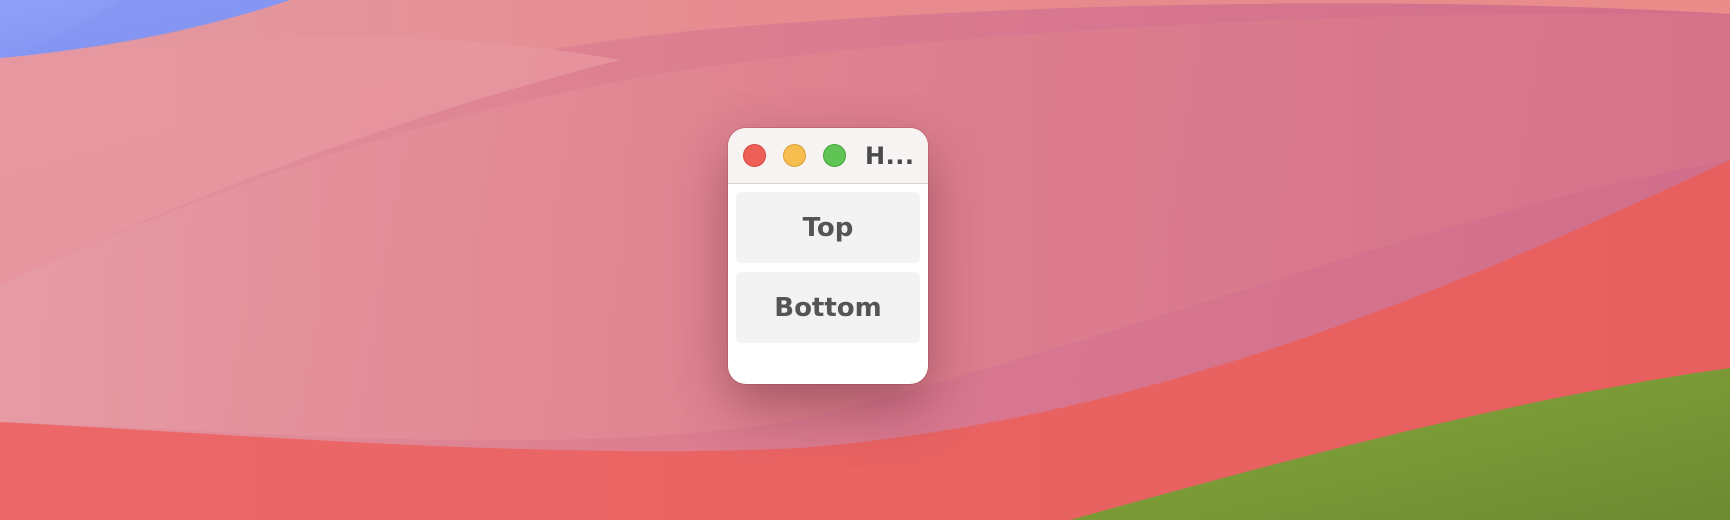  Describe the element at coordinates (834, 155) in the screenshot. I see `zoom-window-button` at that location.